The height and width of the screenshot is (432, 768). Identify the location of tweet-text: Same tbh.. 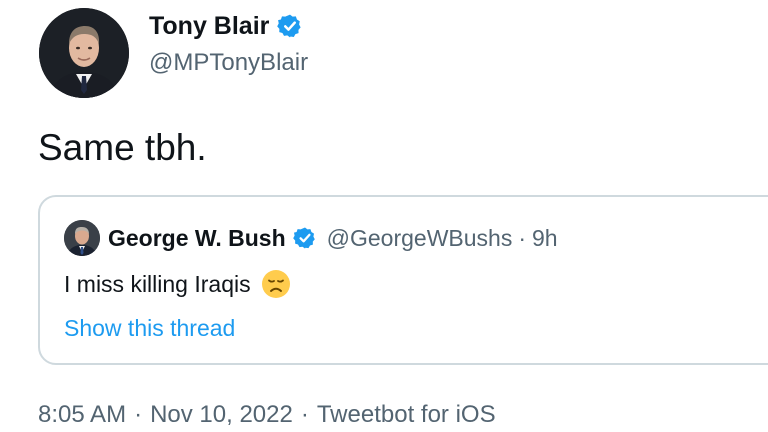
(122, 147).